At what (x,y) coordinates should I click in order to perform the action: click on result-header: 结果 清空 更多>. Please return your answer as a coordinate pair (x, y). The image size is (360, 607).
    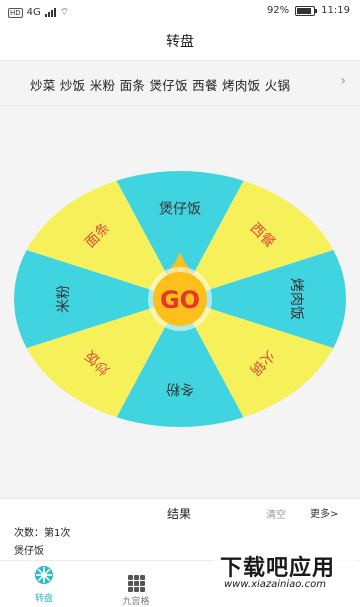
    Looking at the image, I should click on (180, 512).